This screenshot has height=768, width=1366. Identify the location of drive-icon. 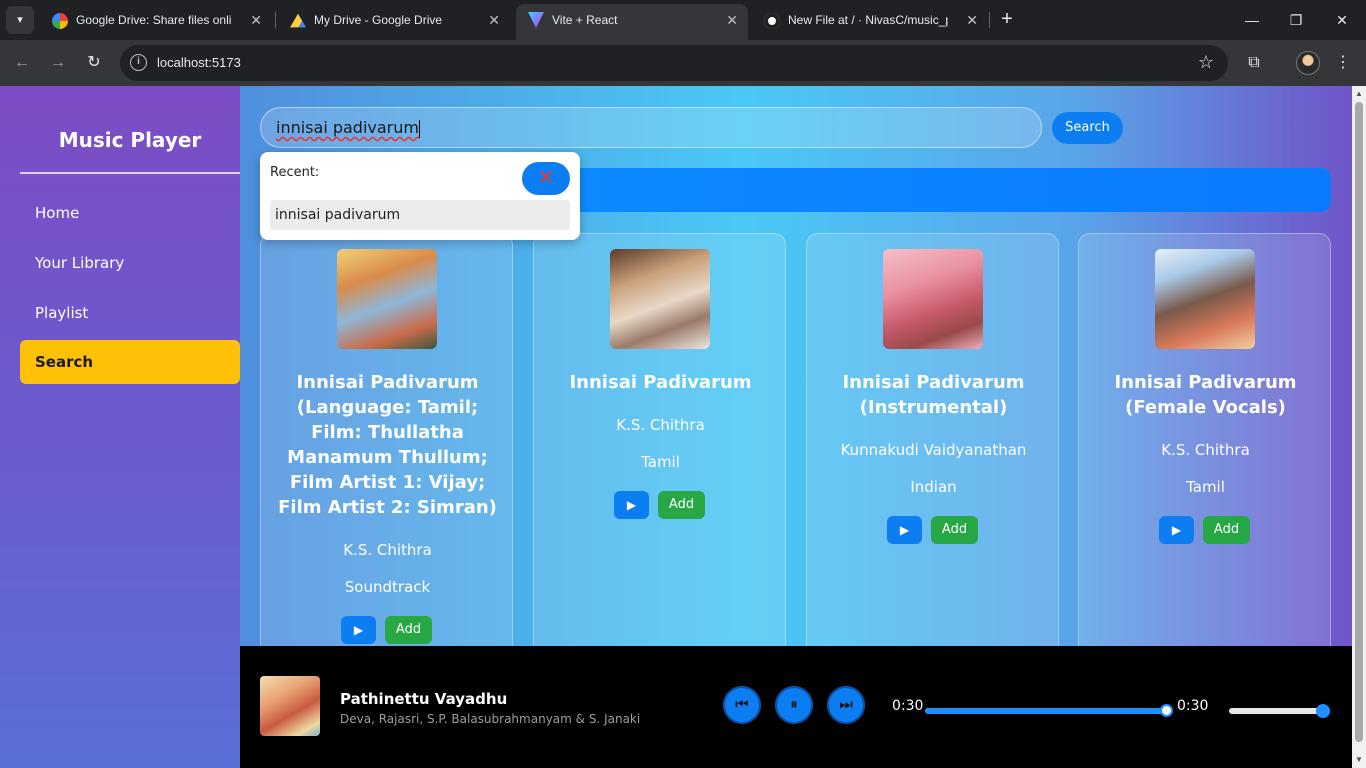
(298, 20).